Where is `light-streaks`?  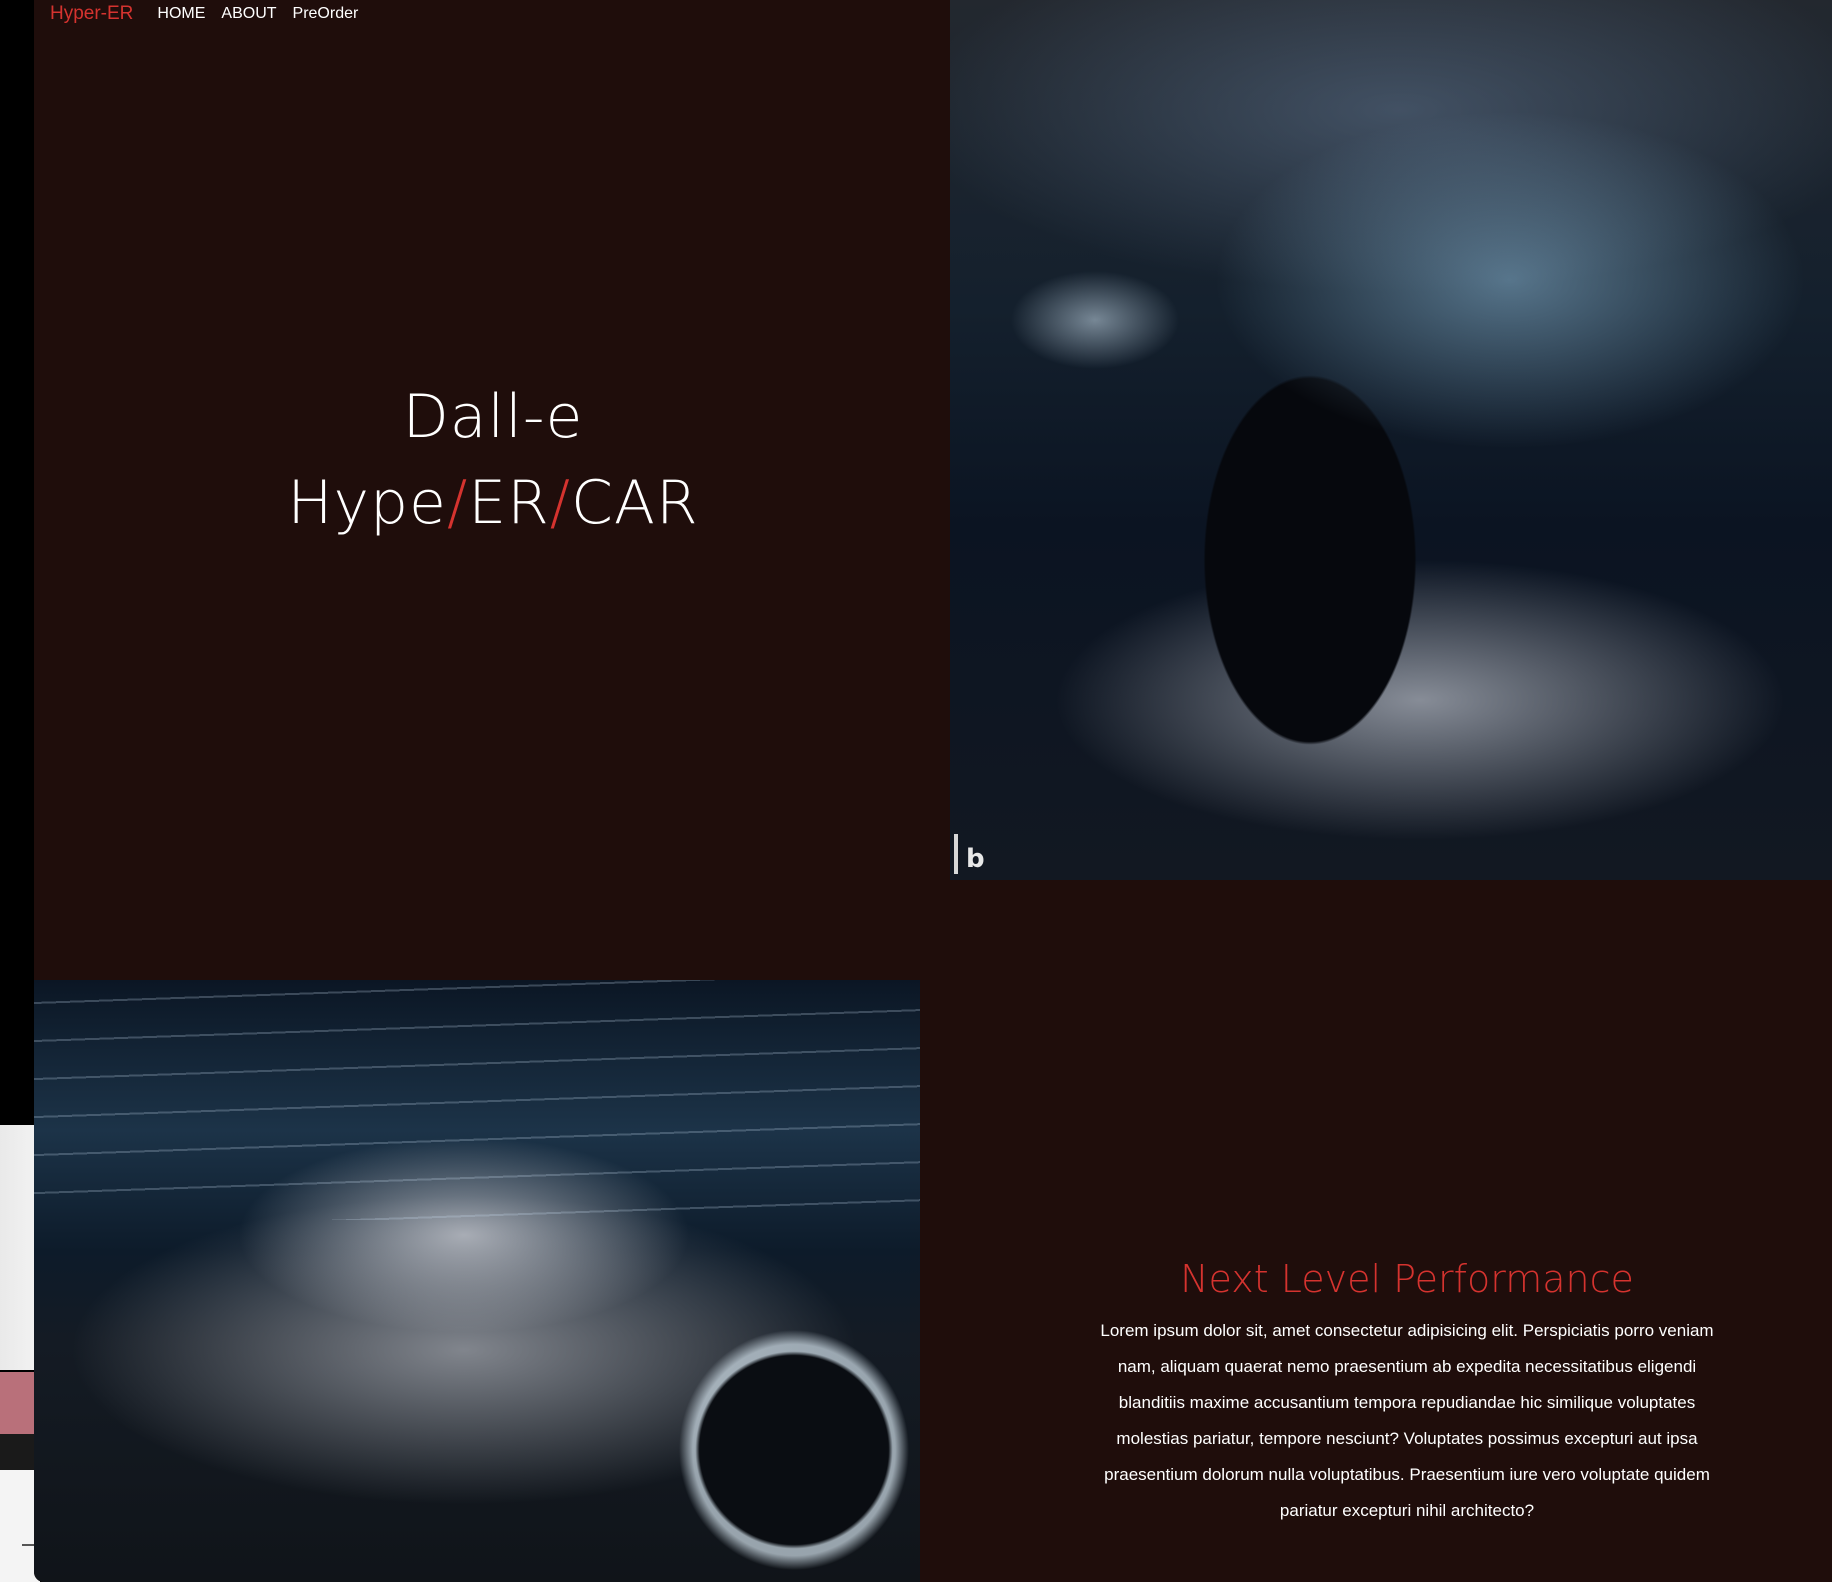 light-streaks is located at coordinates (477, 1100).